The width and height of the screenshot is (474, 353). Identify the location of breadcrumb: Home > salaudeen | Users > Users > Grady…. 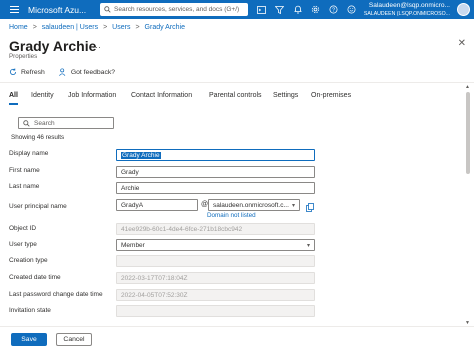
(97, 27).